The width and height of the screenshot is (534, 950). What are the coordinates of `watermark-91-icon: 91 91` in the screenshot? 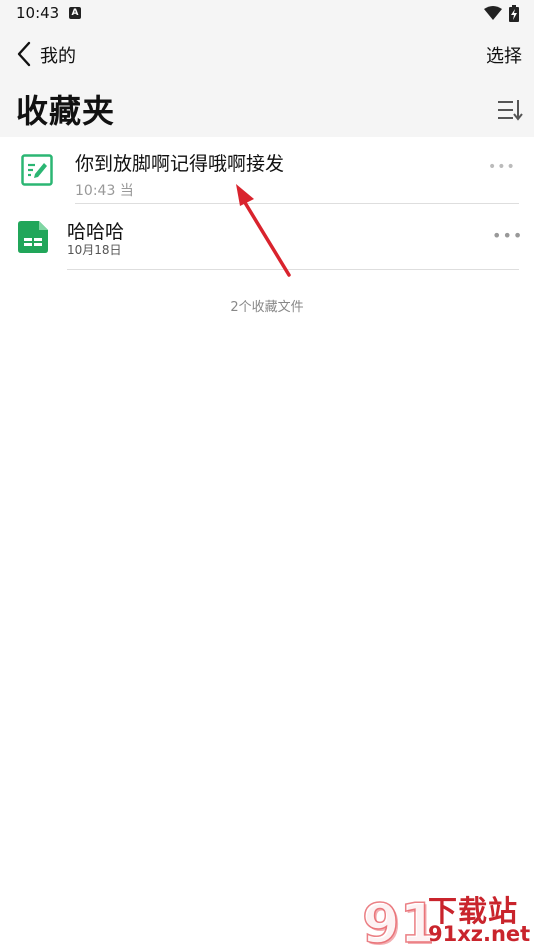 It's located at (397, 921).